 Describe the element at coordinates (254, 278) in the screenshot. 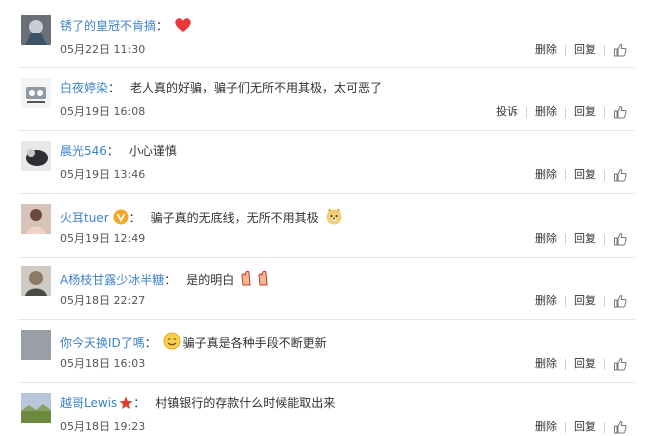

I see `clap-emoji-icon` at that location.